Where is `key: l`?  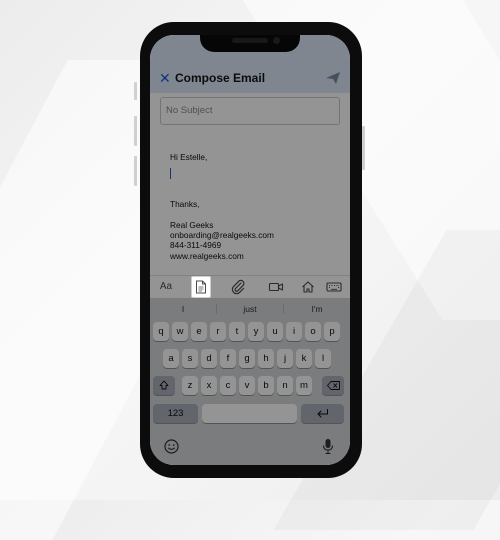 key: l is located at coordinates (323, 358).